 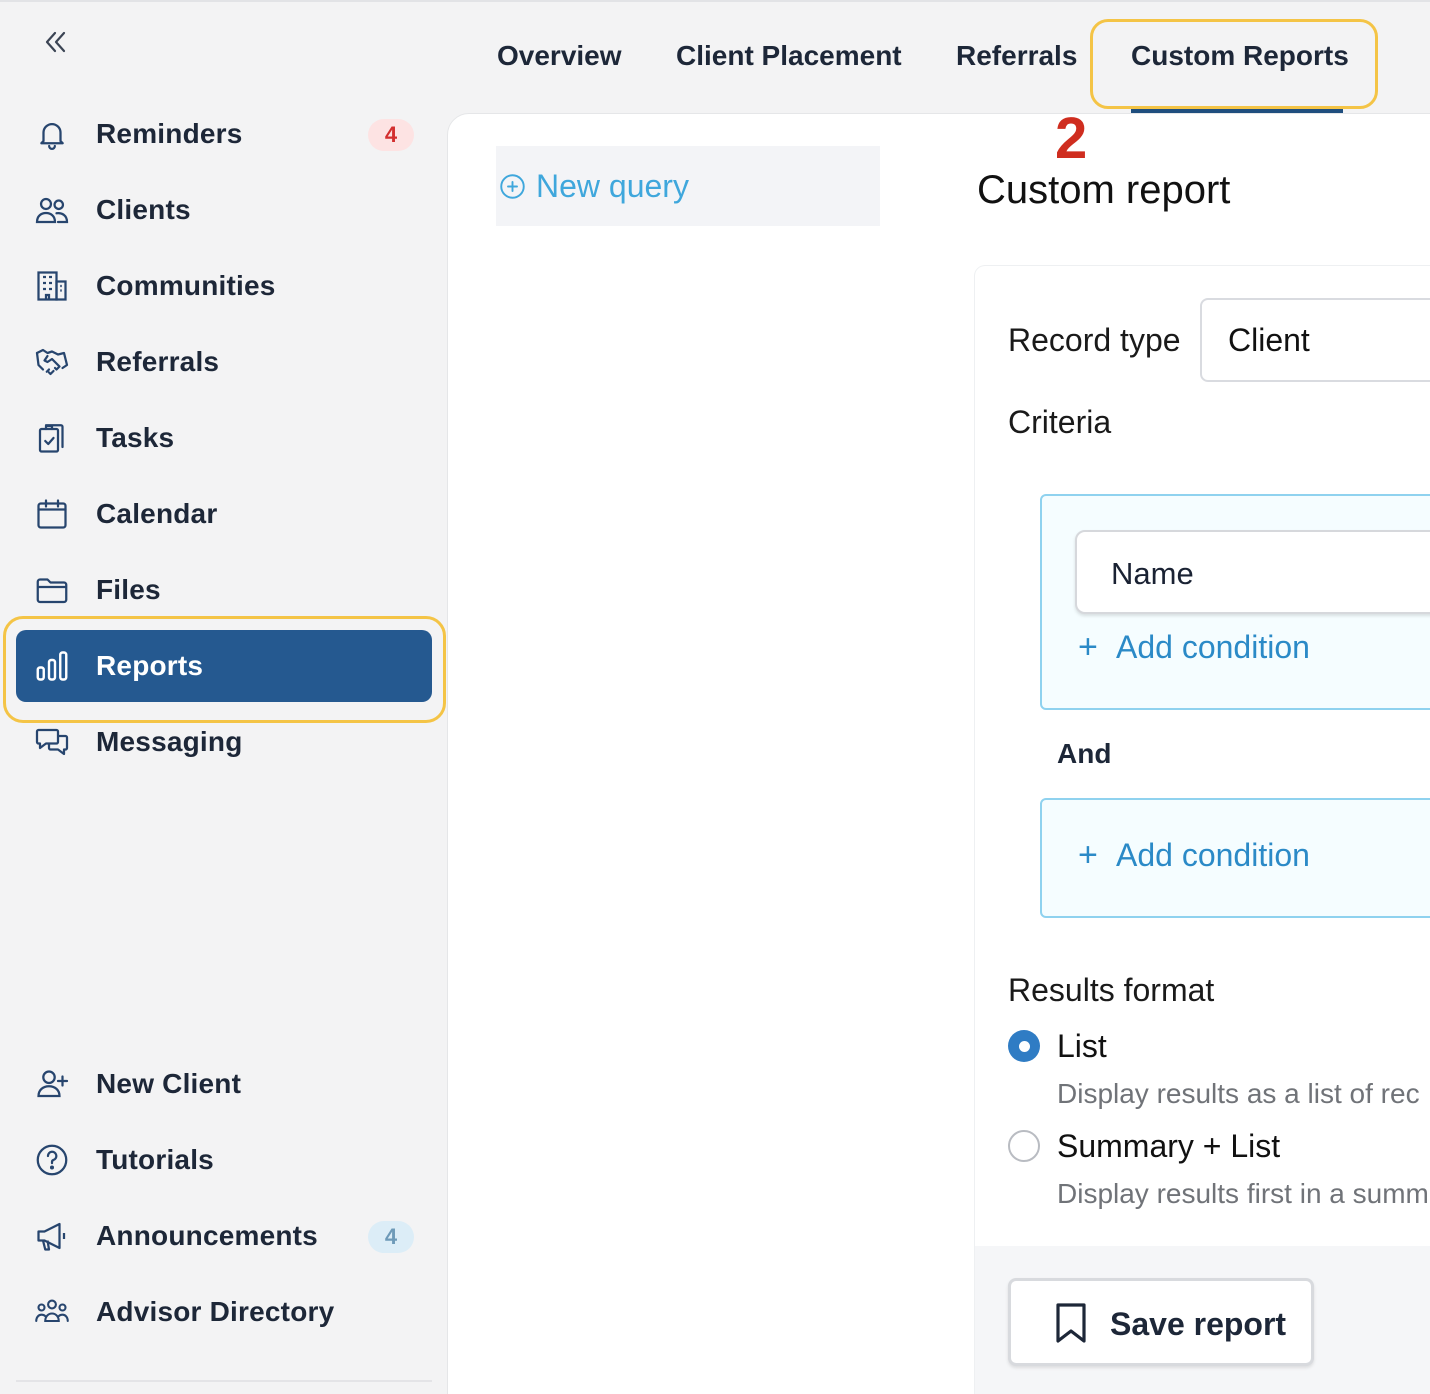 What do you see at coordinates (169, 1083) in the screenshot?
I see `sidebar-item-label: New Client` at bounding box center [169, 1083].